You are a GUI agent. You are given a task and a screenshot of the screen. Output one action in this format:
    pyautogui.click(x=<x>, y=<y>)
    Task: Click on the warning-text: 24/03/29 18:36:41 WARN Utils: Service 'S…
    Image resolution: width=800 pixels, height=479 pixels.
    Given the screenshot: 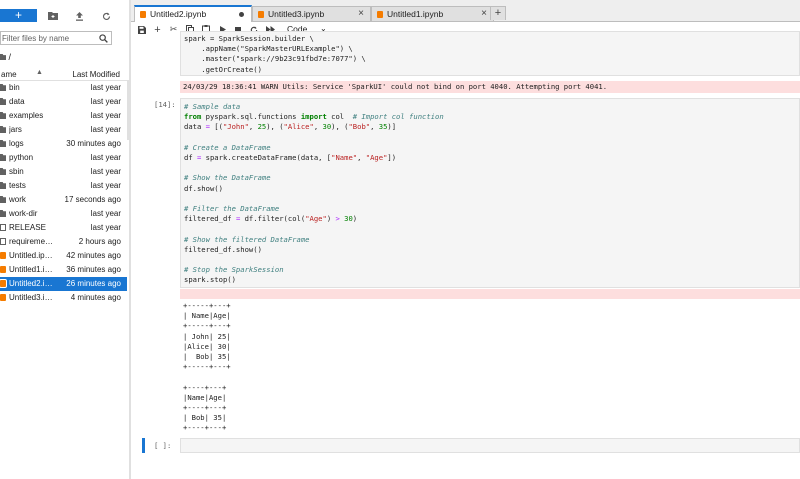 What is the action you would take?
    pyautogui.click(x=395, y=86)
    